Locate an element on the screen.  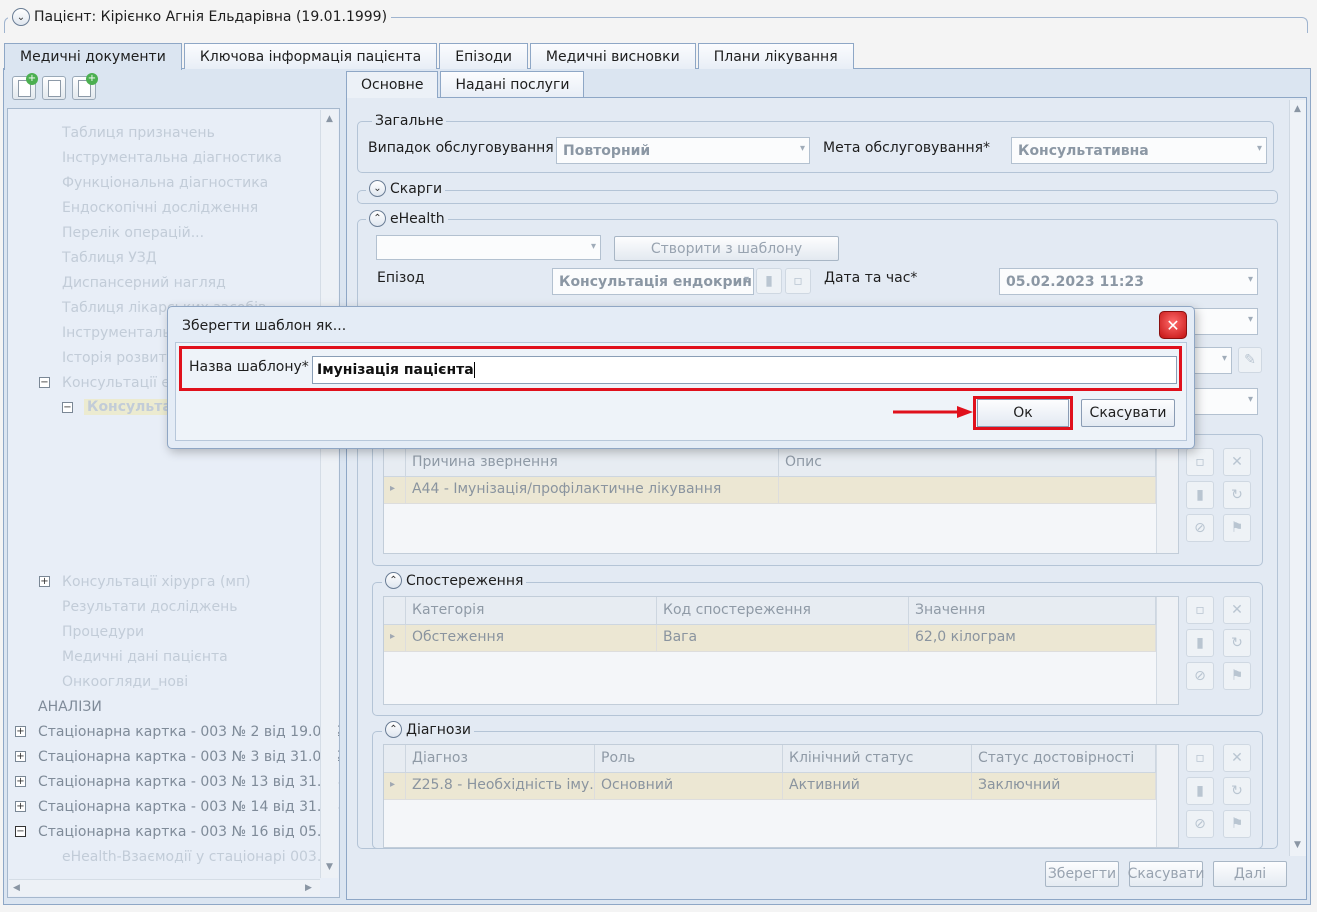
datetime-picker: 05.02.2023 11:23 is located at coordinates (1128, 281).